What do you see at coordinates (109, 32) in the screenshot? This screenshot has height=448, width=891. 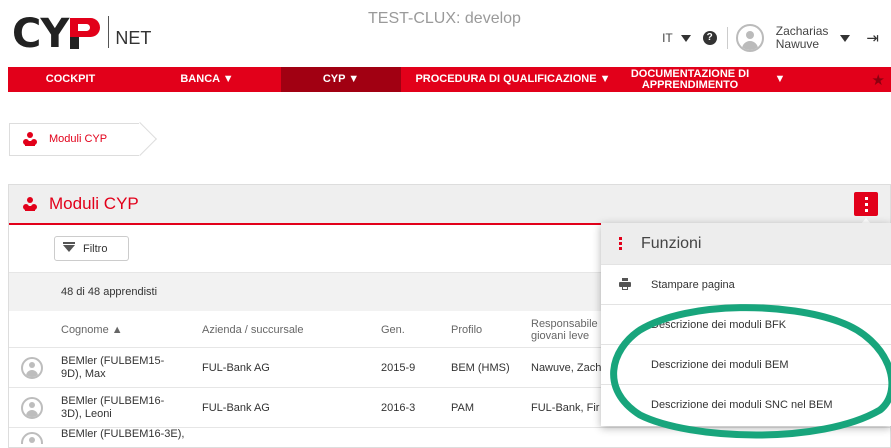 I see `logo-divider` at bounding box center [109, 32].